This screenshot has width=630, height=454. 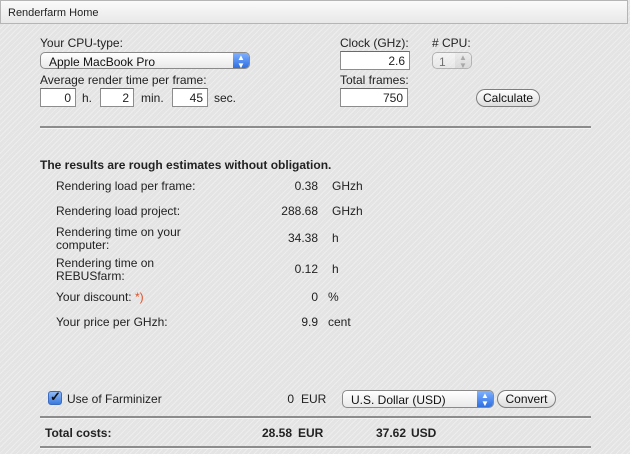 What do you see at coordinates (123, 80) in the screenshot?
I see `avg-time-label: Average render time per frame:` at bounding box center [123, 80].